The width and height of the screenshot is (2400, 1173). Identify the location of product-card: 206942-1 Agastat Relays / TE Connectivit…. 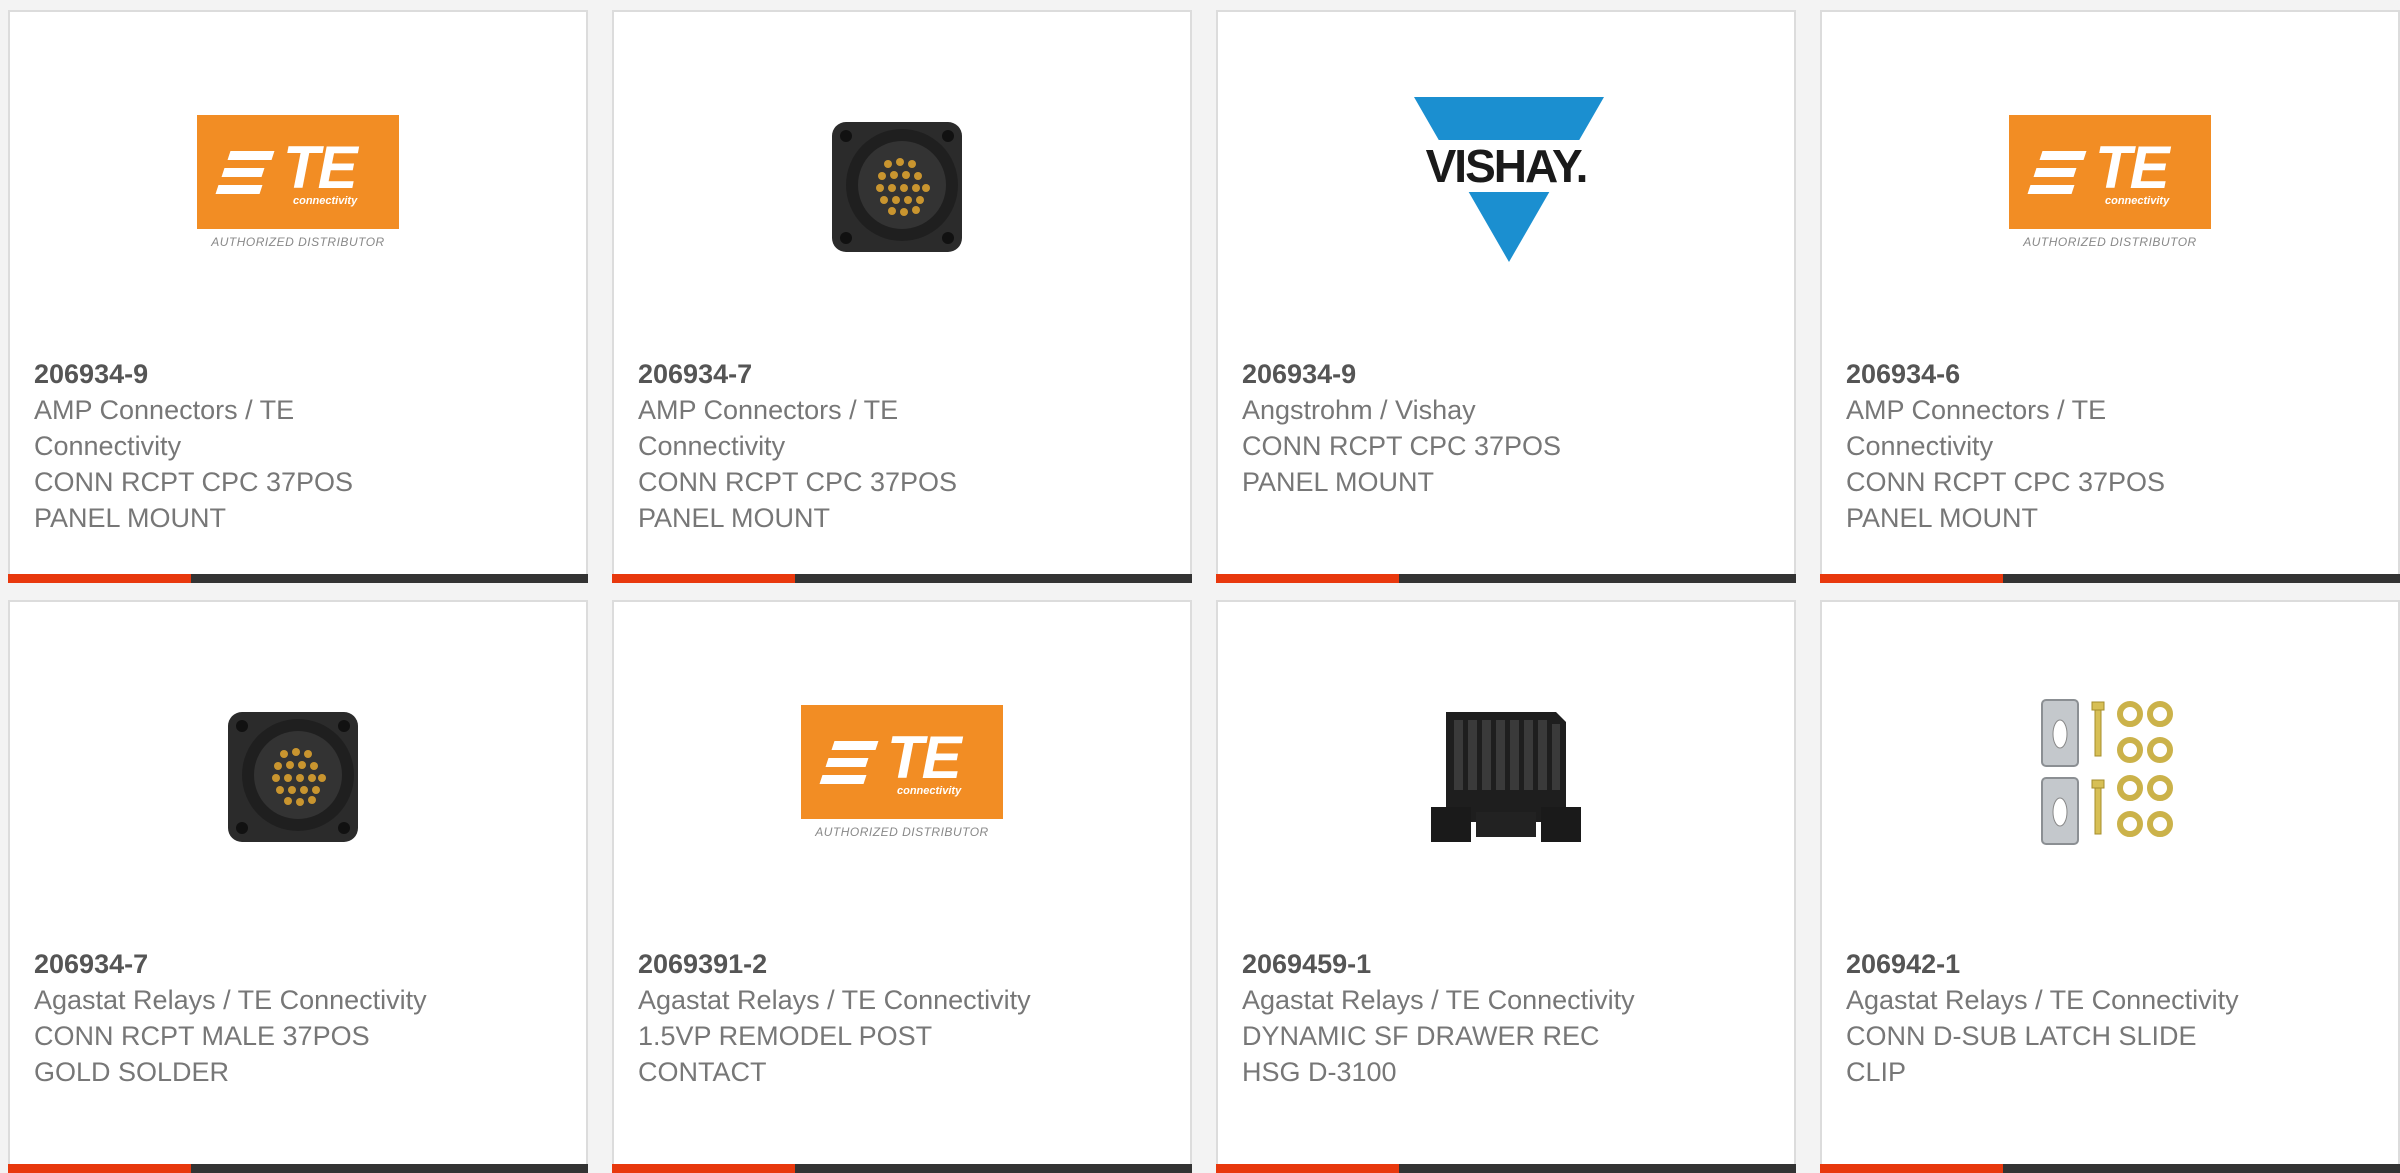
(2110, 886).